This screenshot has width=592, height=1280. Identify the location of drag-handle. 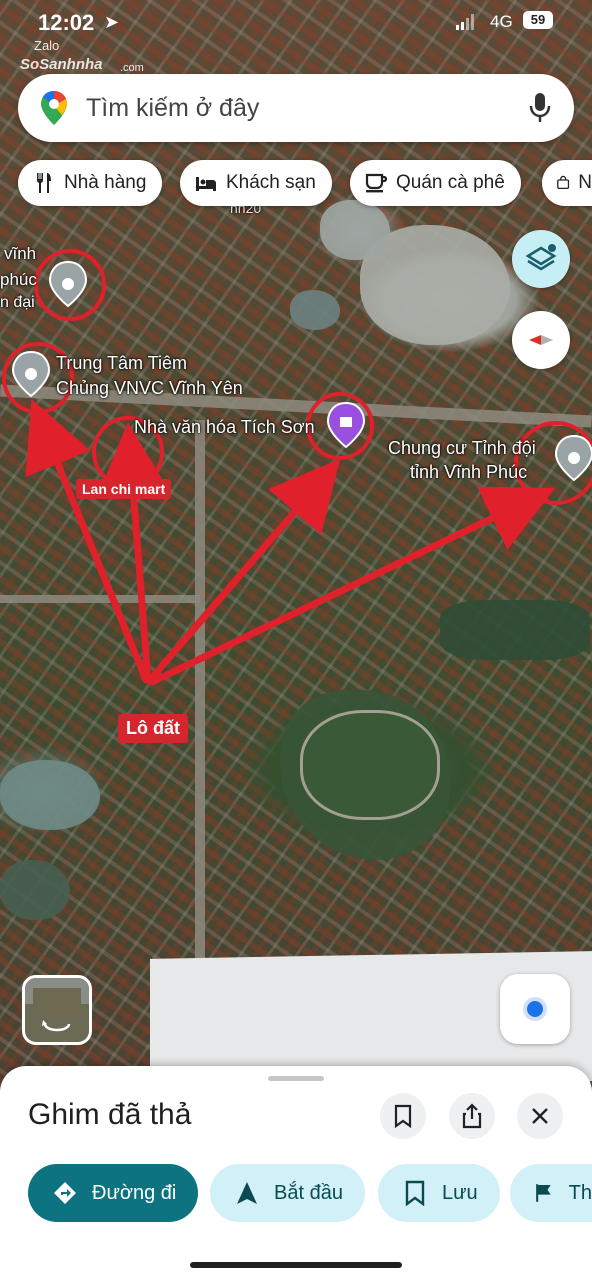
(296, 1078).